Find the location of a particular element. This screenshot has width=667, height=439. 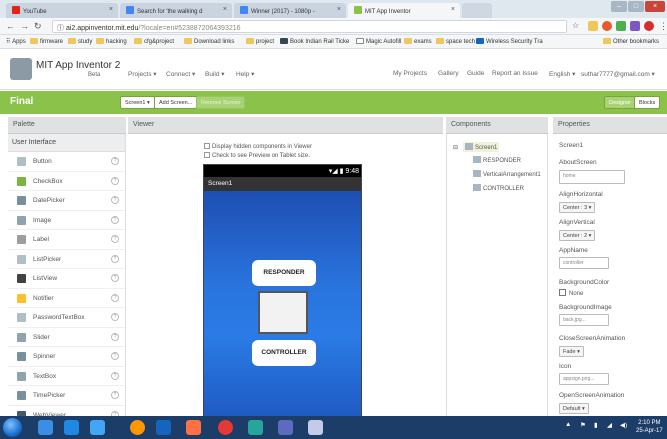

palette-item-listview: ListView? is located at coordinates (66, 279).